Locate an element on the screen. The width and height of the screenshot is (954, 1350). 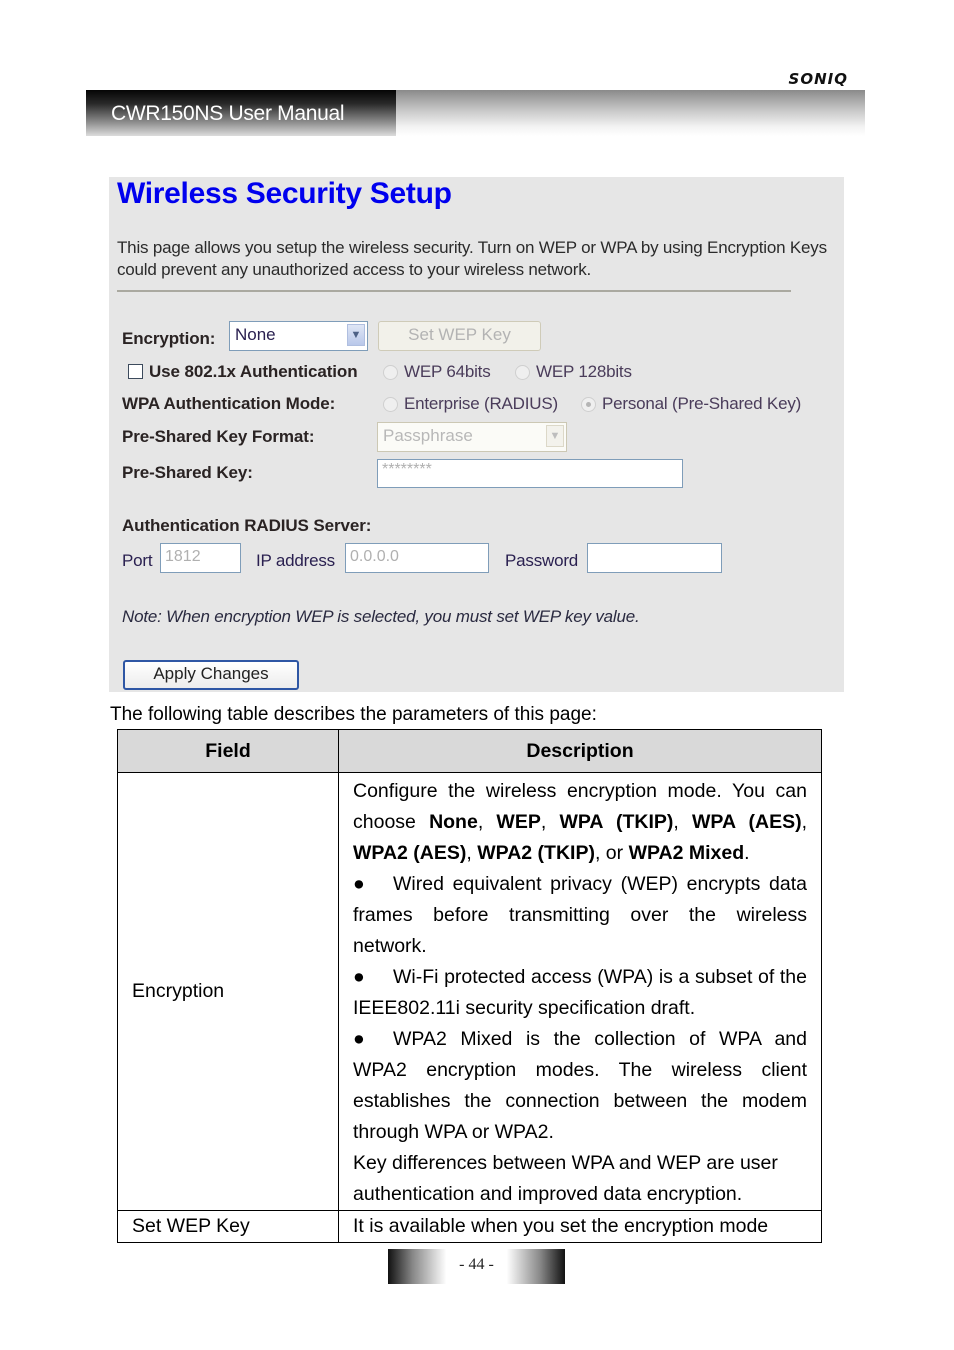
apply-changes-button: Apply Changes is located at coordinates (211, 675).